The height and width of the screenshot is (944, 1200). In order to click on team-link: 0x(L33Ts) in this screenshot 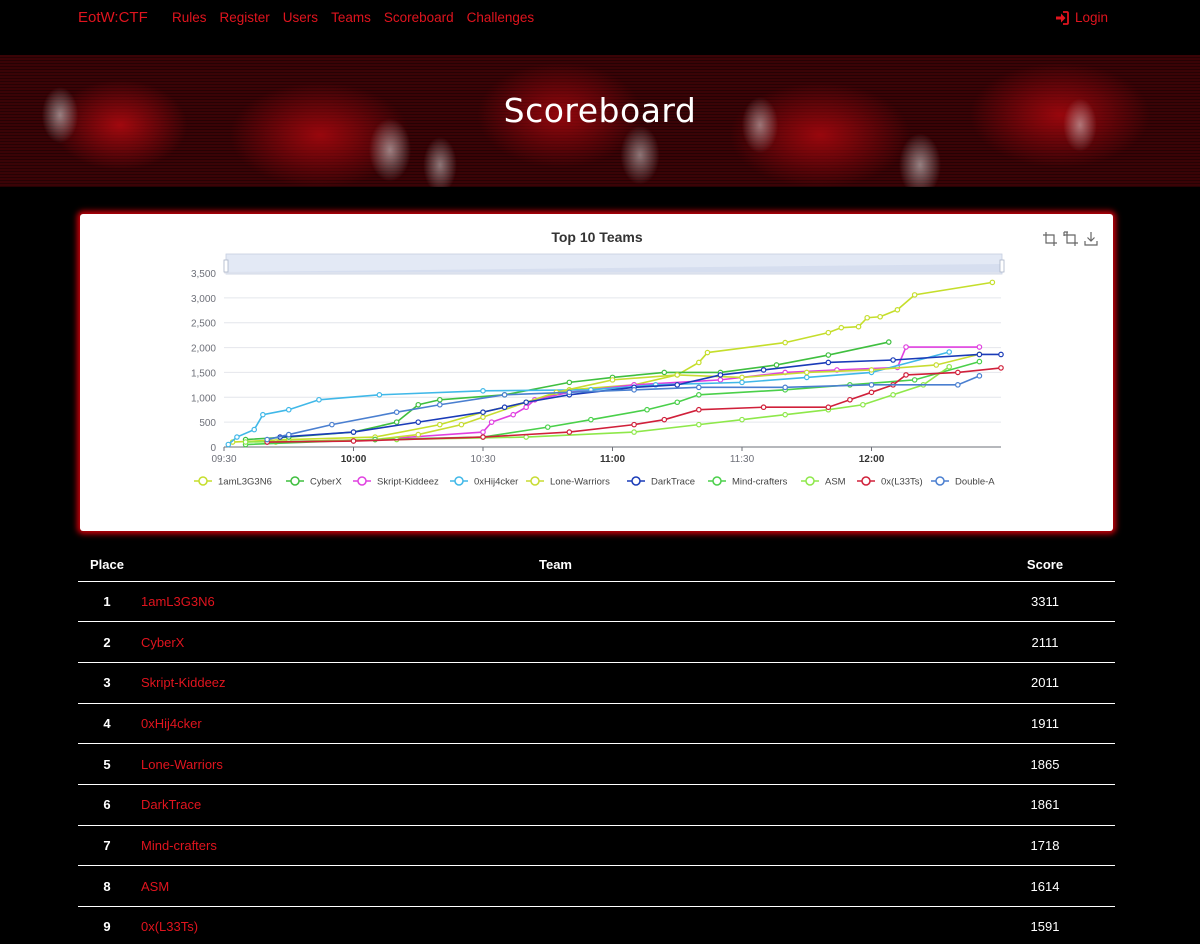, I will do `click(167, 926)`.